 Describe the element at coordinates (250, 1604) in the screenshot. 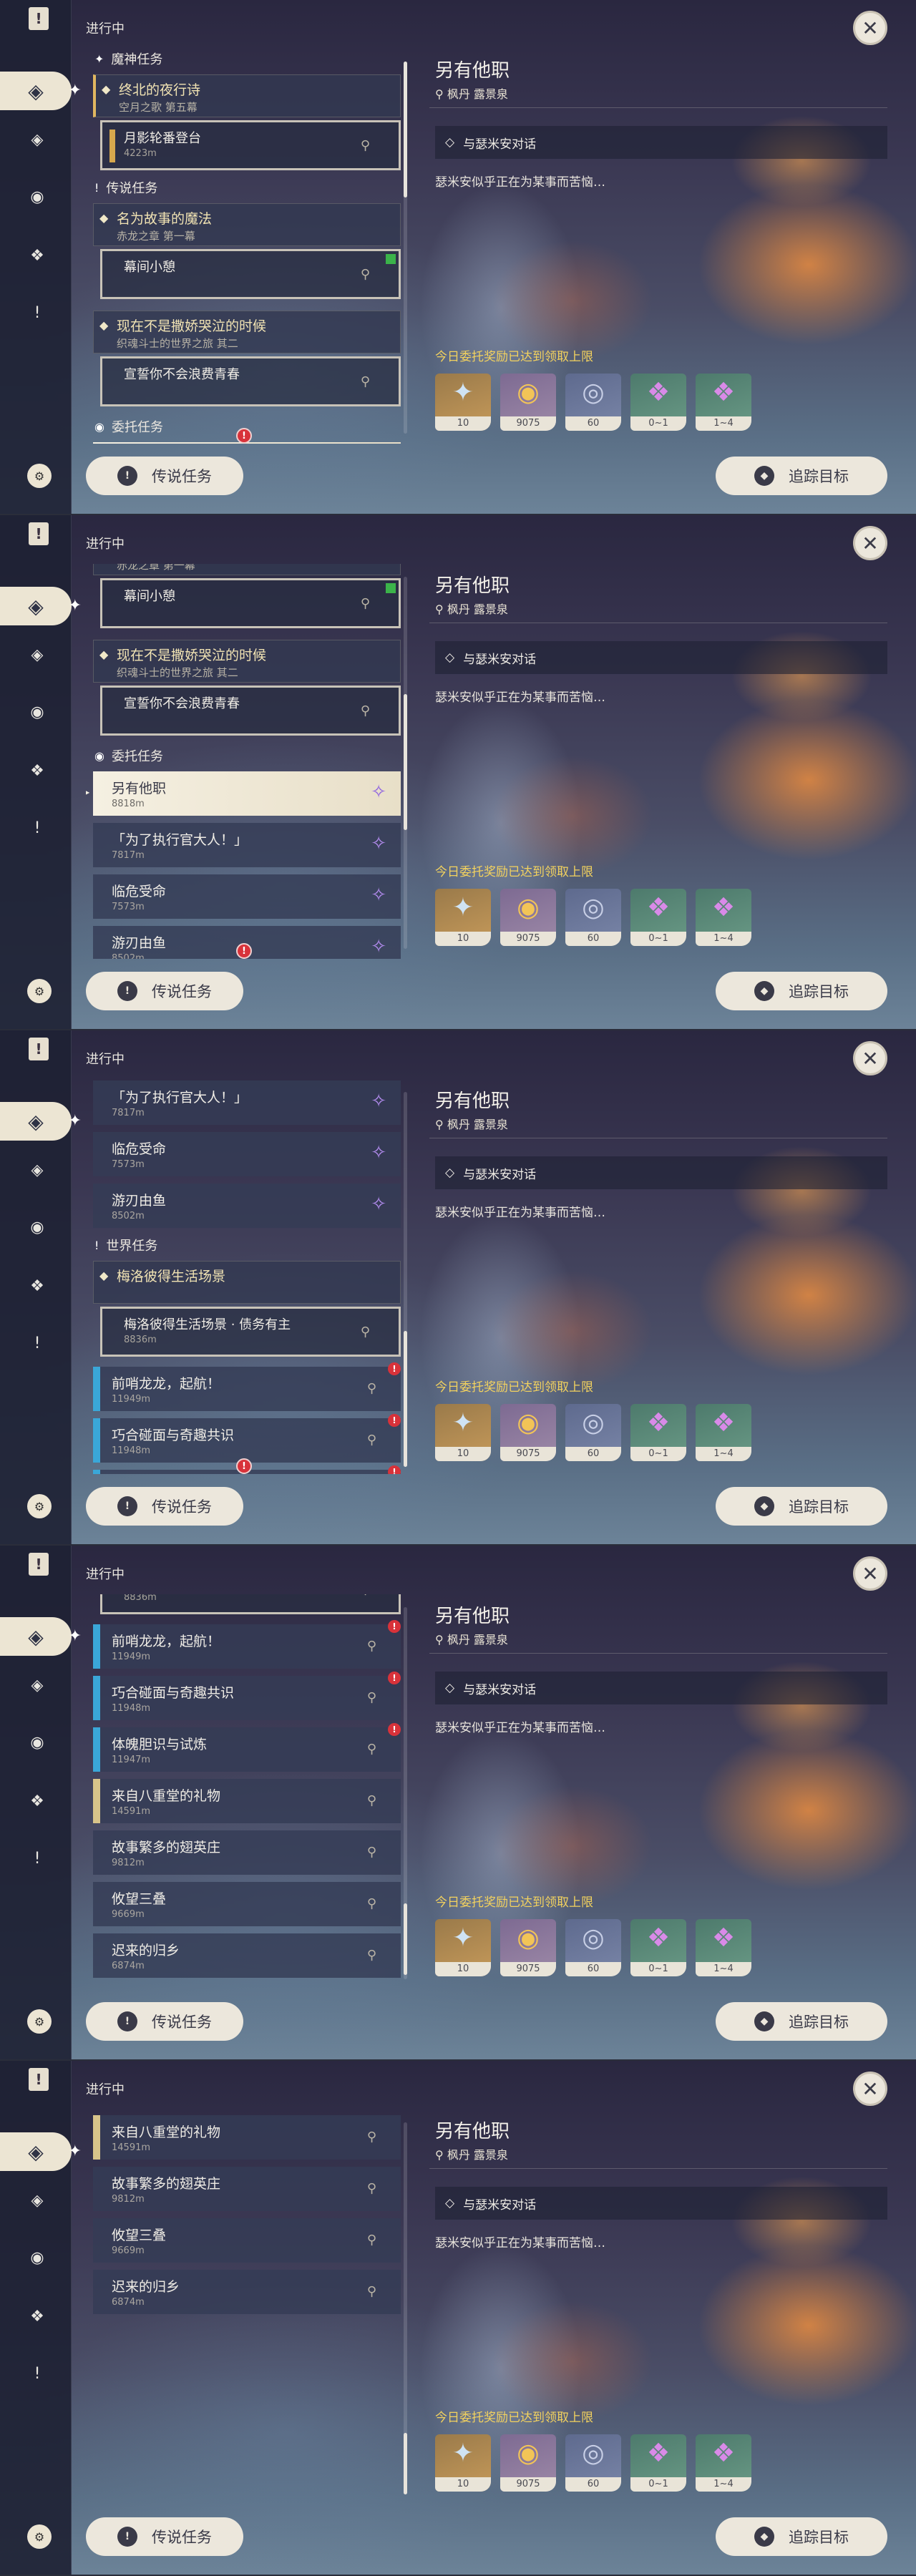

I see `quest-step: 梅洛彼得生活场景 · 债务有主8836m⚲` at that location.